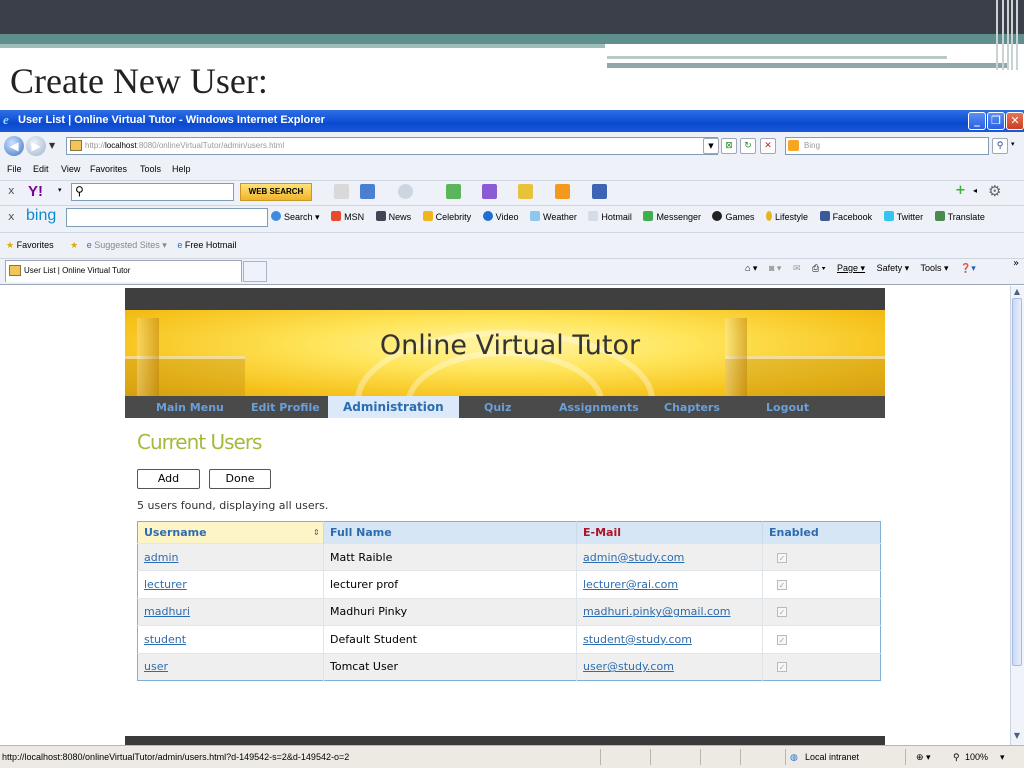  I want to click on print-icon: ⎙ ▾, so click(818, 268).